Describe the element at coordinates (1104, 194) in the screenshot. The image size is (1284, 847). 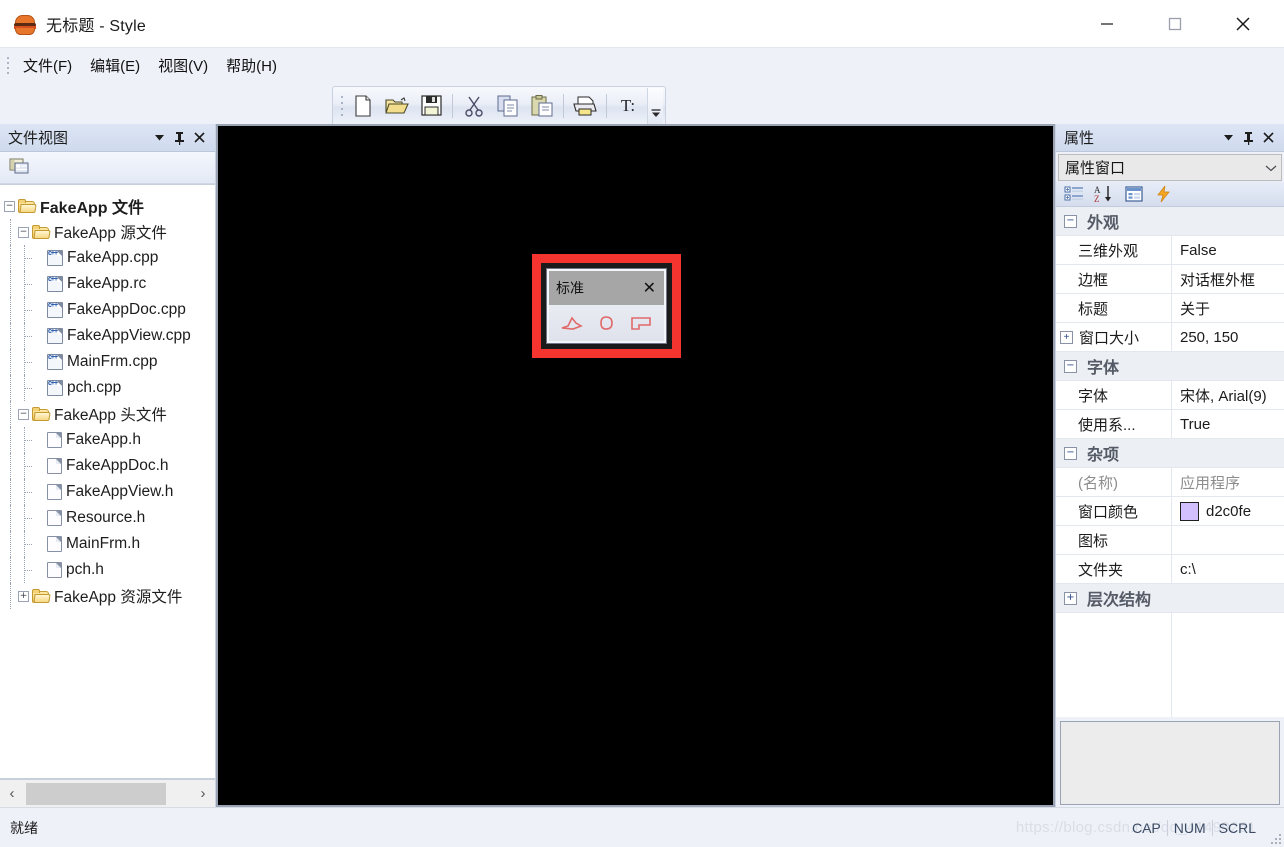
I see `alphabetical-sort-icon: A Z` at that location.